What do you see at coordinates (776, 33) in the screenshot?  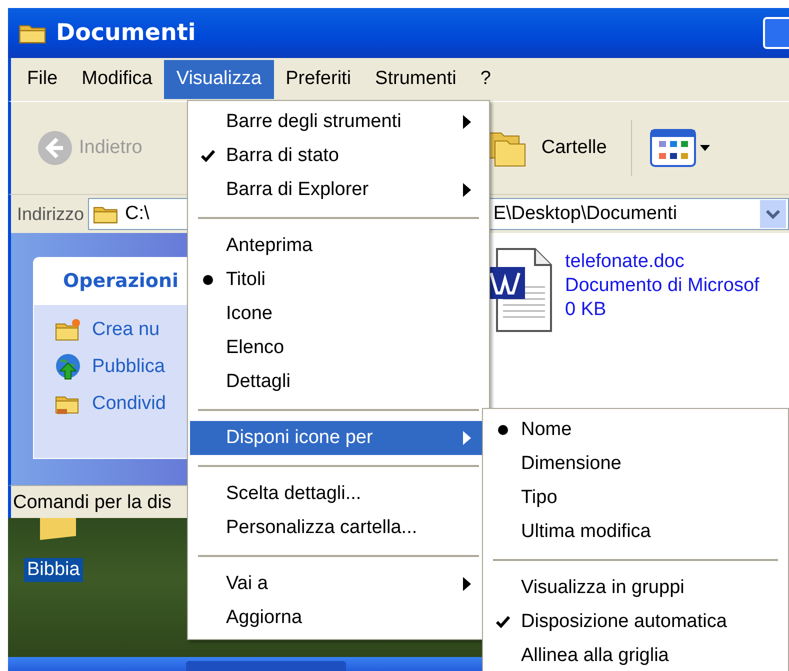 I see `title-bar-button` at bounding box center [776, 33].